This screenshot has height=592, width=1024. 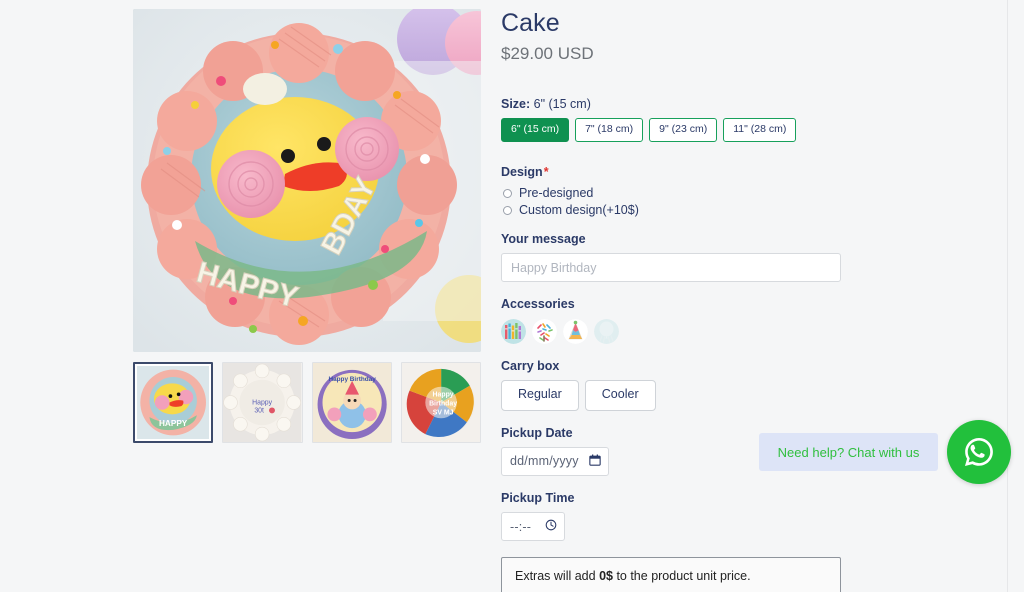 What do you see at coordinates (530, 365) in the screenshot?
I see `carry-box-label: Carry box` at bounding box center [530, 365].